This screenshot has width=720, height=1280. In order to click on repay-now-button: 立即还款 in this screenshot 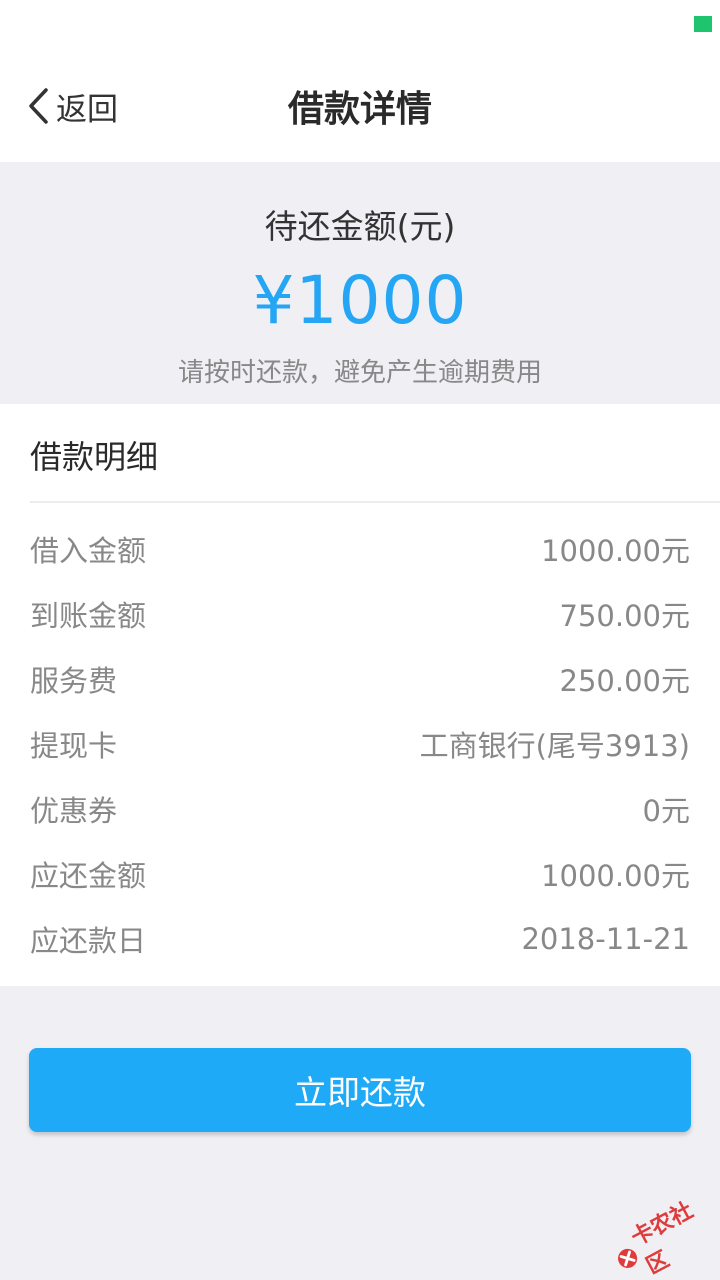, I will do `click(360, 1090)`.